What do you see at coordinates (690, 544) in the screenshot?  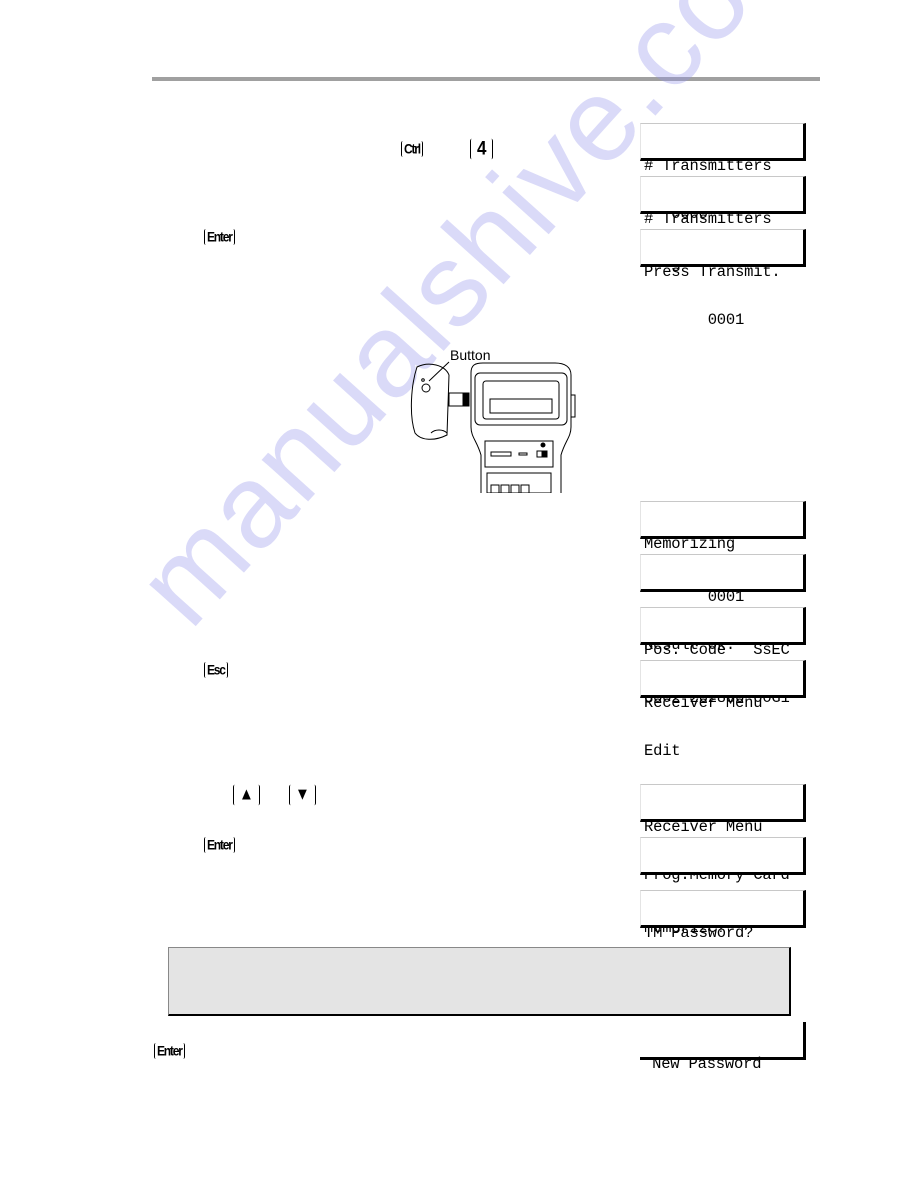 I see `lcd-line-1: Memorizing` at bounding box center [690, 544].